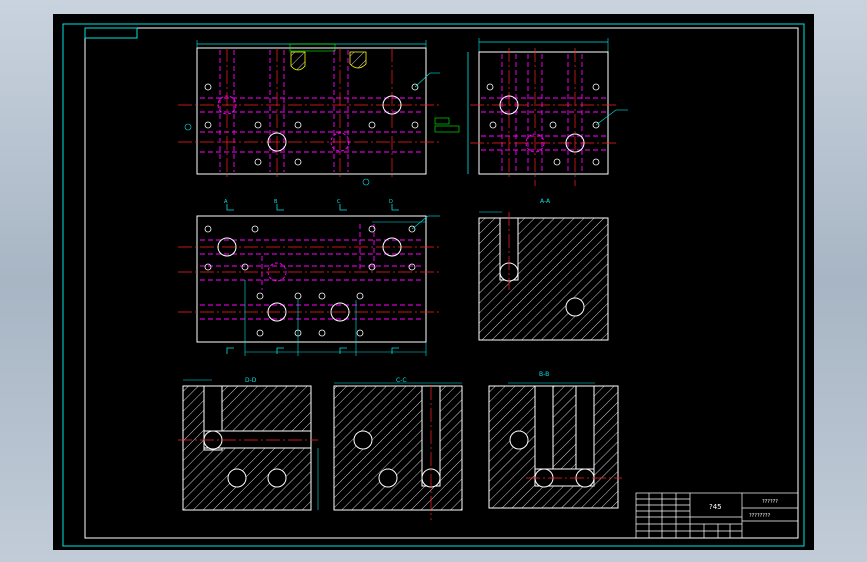  I want to click on marker-c-top: C, so click(339, 202).